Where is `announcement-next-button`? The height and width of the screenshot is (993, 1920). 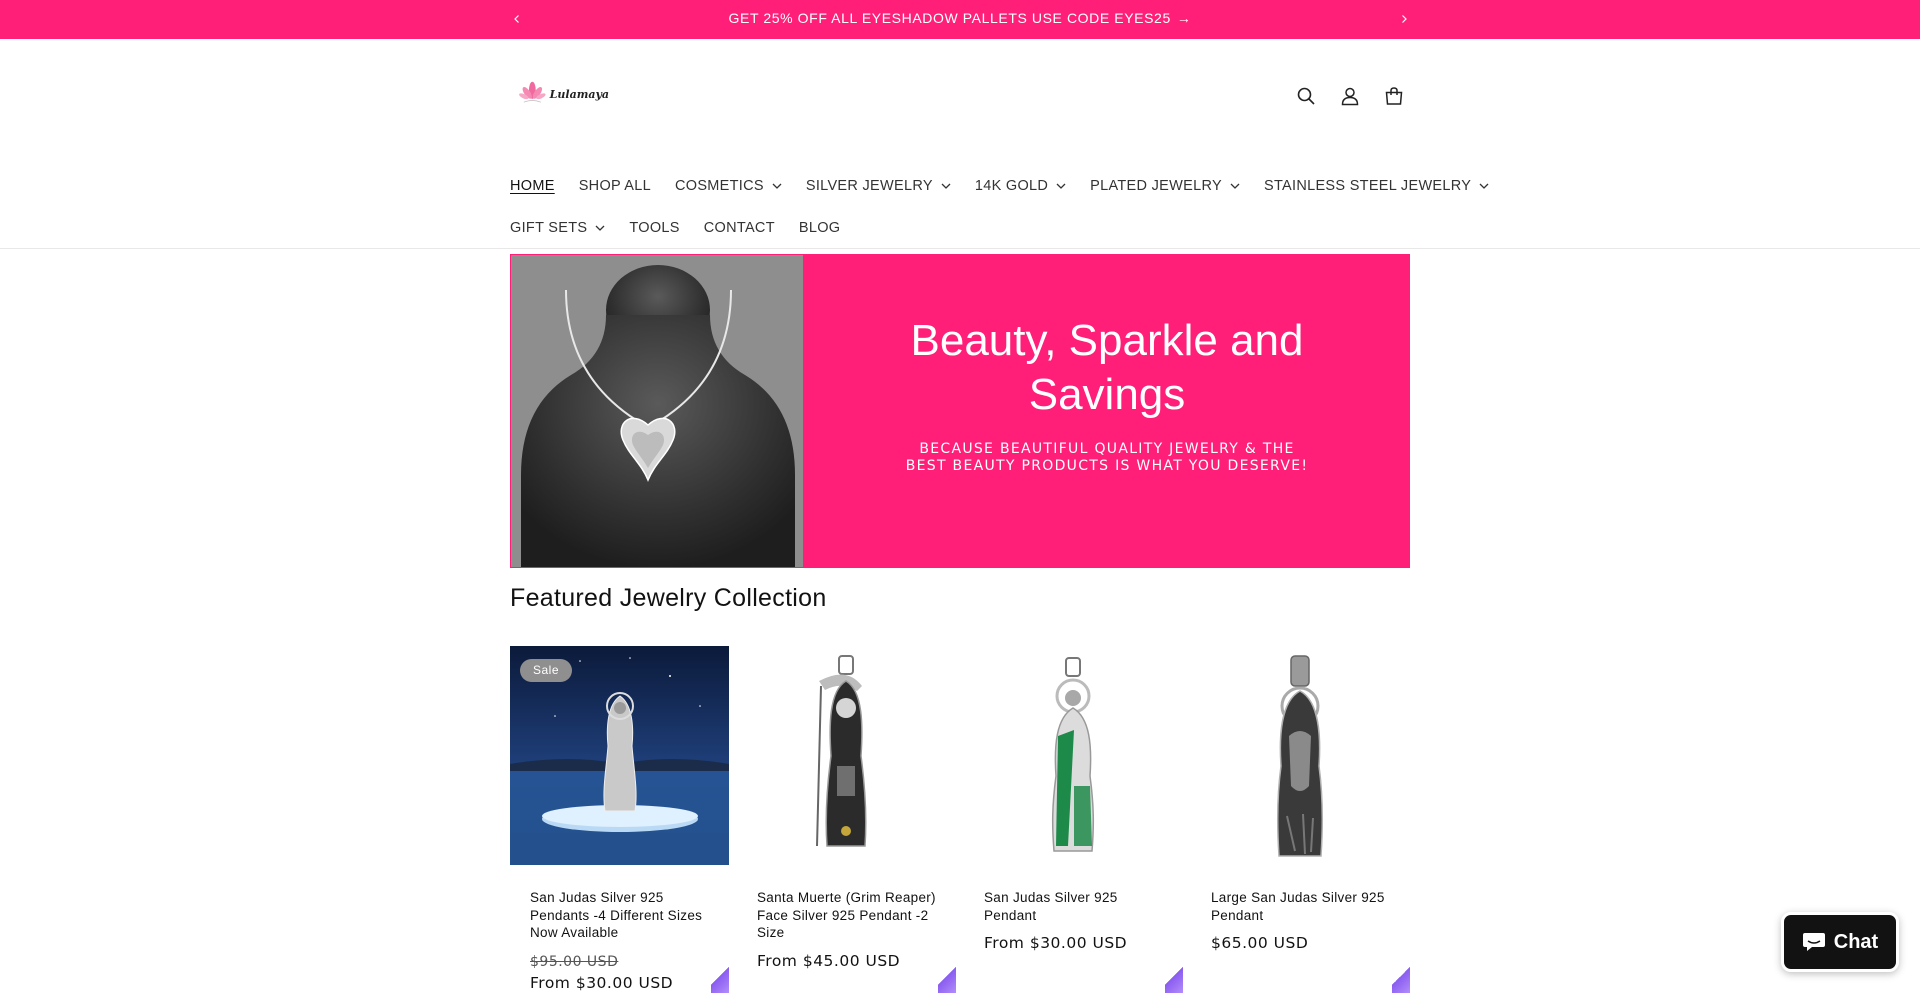
announcement-next-button is located at coordinates (1404, 19).